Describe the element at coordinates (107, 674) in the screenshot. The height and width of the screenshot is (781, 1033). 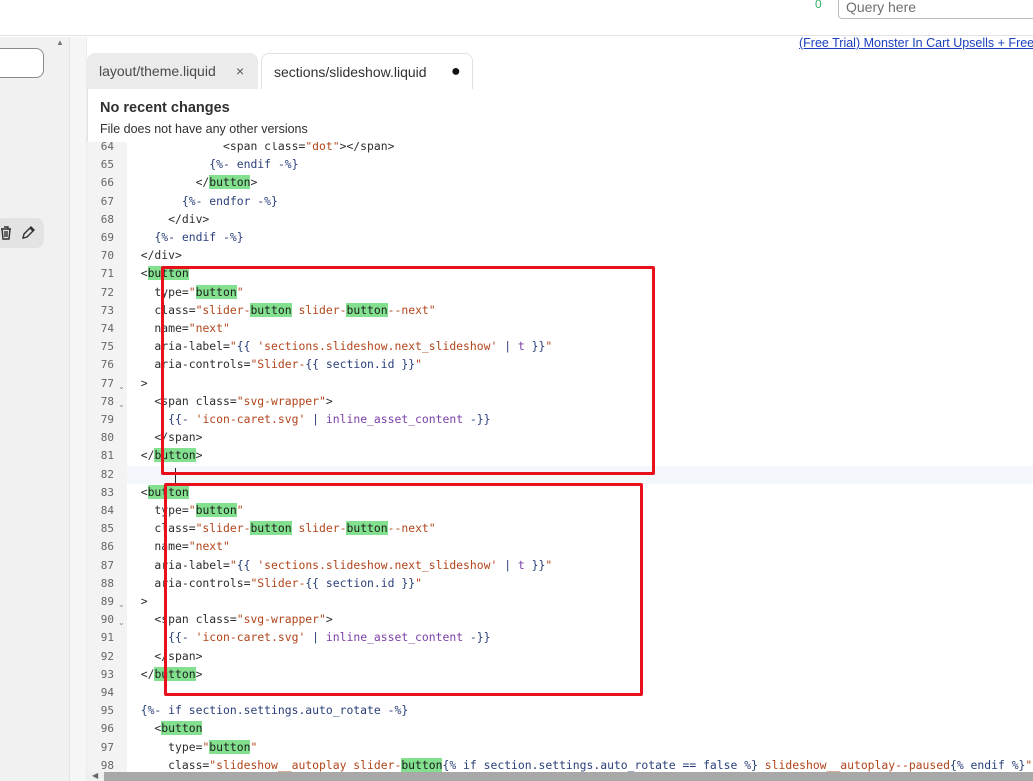
I see `line-number: 93` at that location.